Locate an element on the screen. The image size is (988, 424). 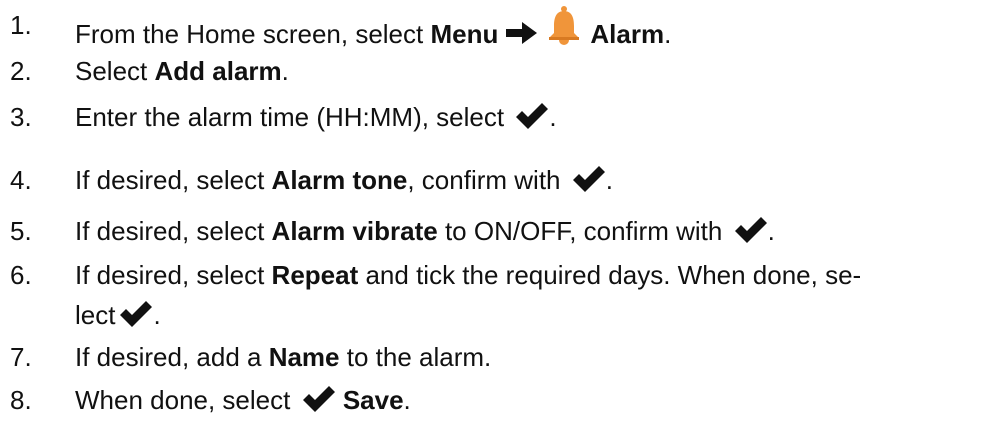
alarm-label: Alarm is located at coordinates (627, 34).